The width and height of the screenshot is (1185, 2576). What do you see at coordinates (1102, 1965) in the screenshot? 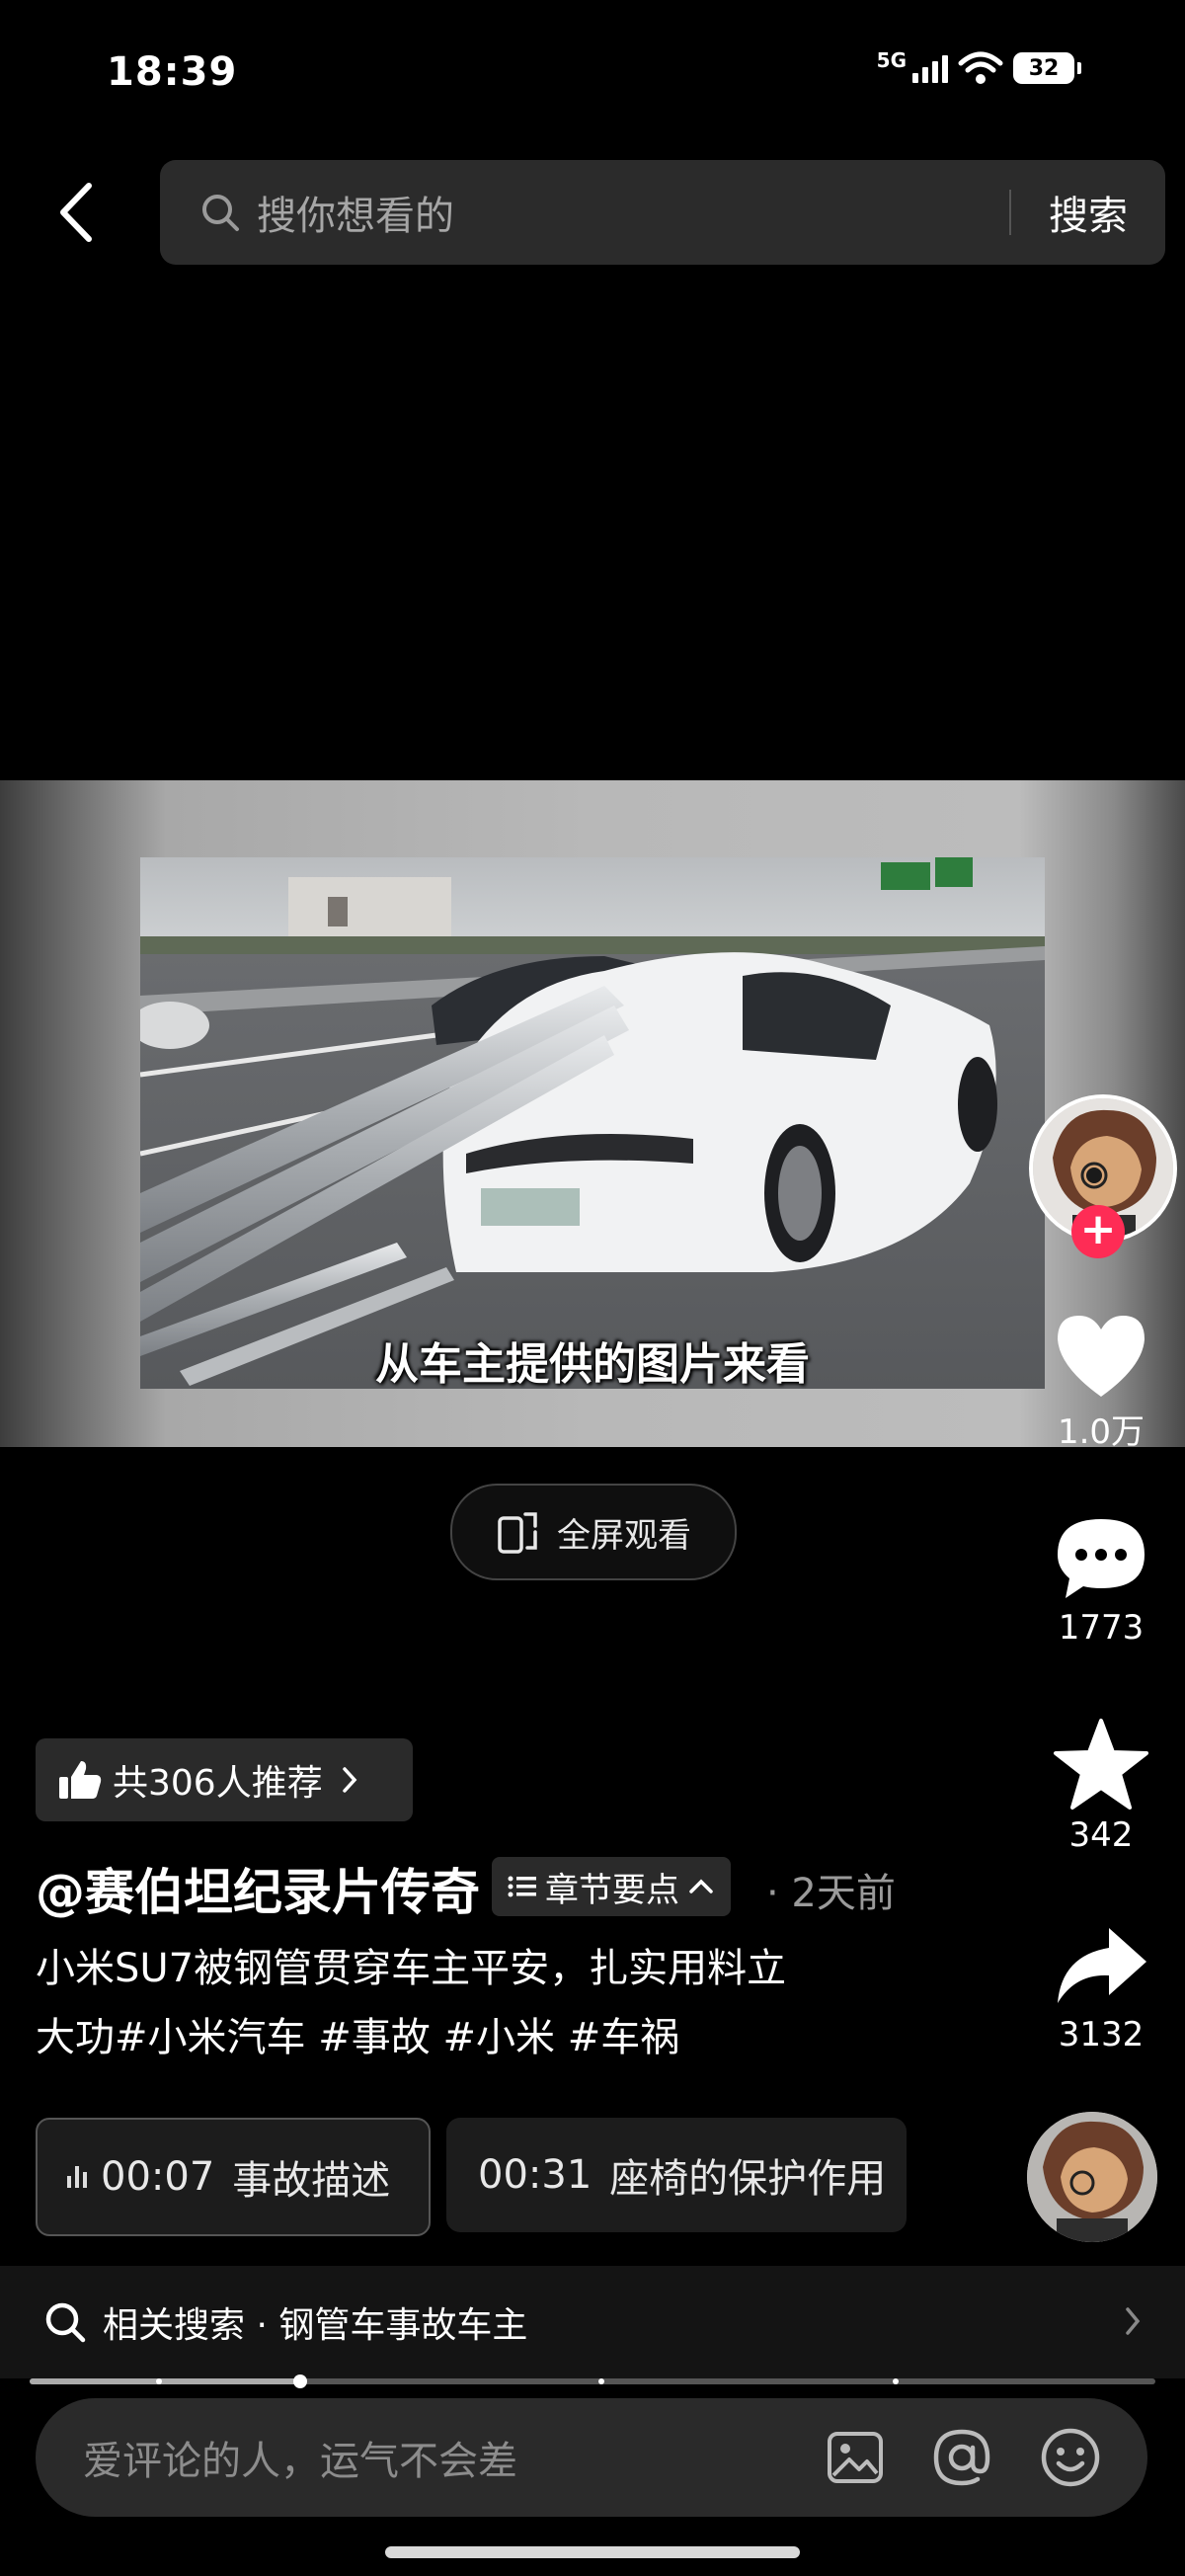
I see `share-arrow-icon` at bounding box center [1102, 1965].